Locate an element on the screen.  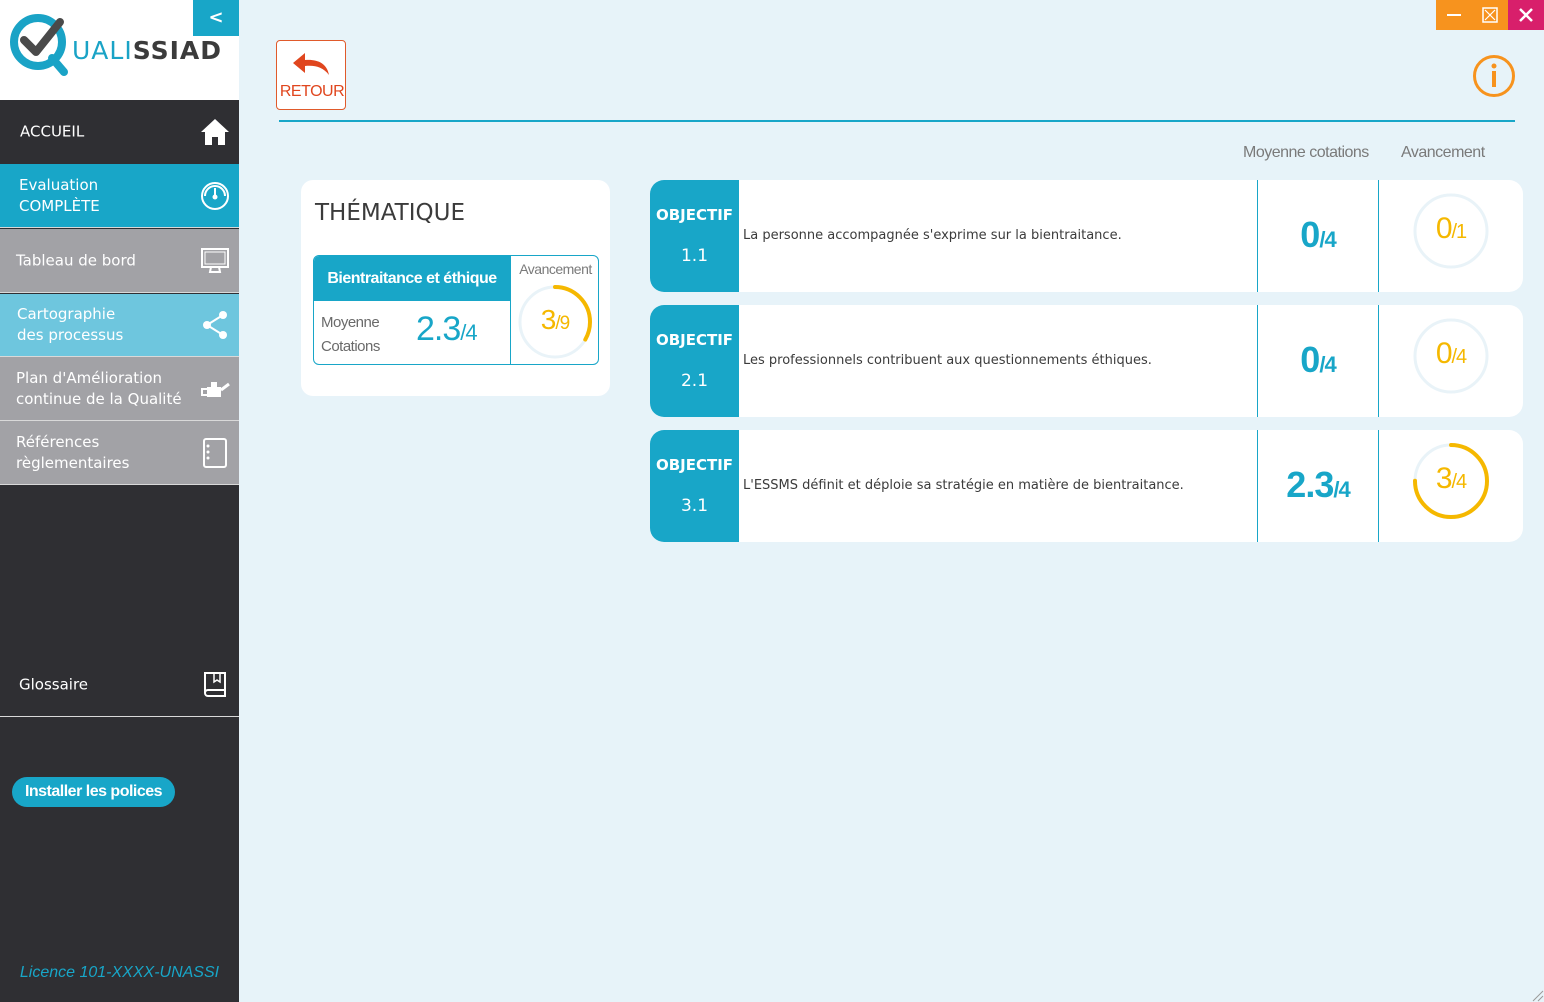
sidebar-item-accueil: ACCUEIL is located at coordinates (119, 131).